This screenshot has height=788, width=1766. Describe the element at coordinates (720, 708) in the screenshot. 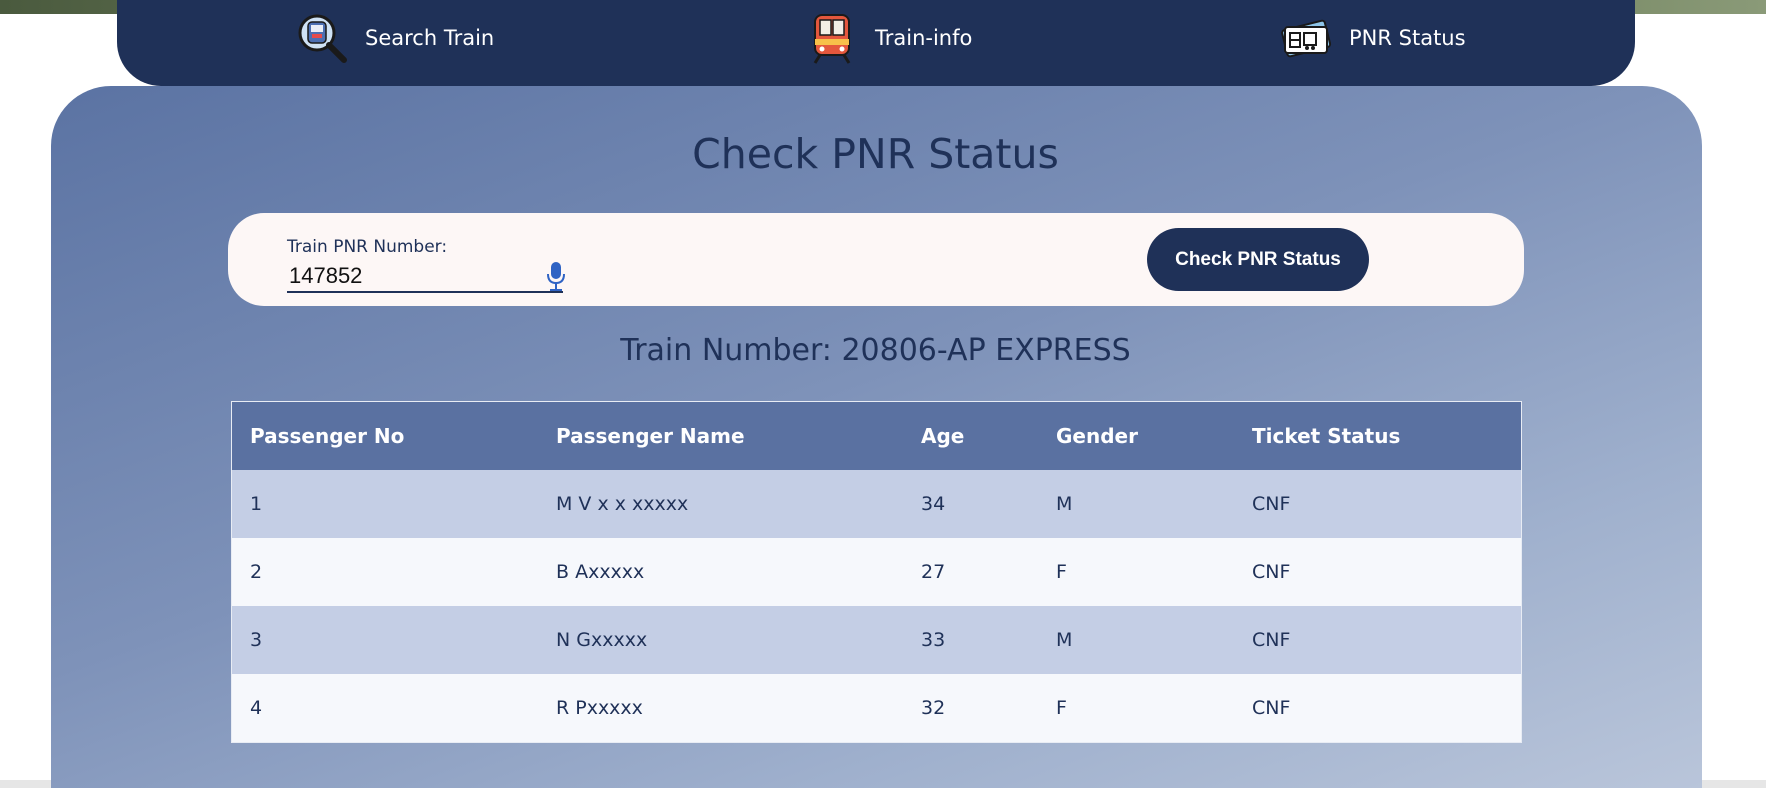

I see `cell-passenger-name: R Pxxxxx` at that location.